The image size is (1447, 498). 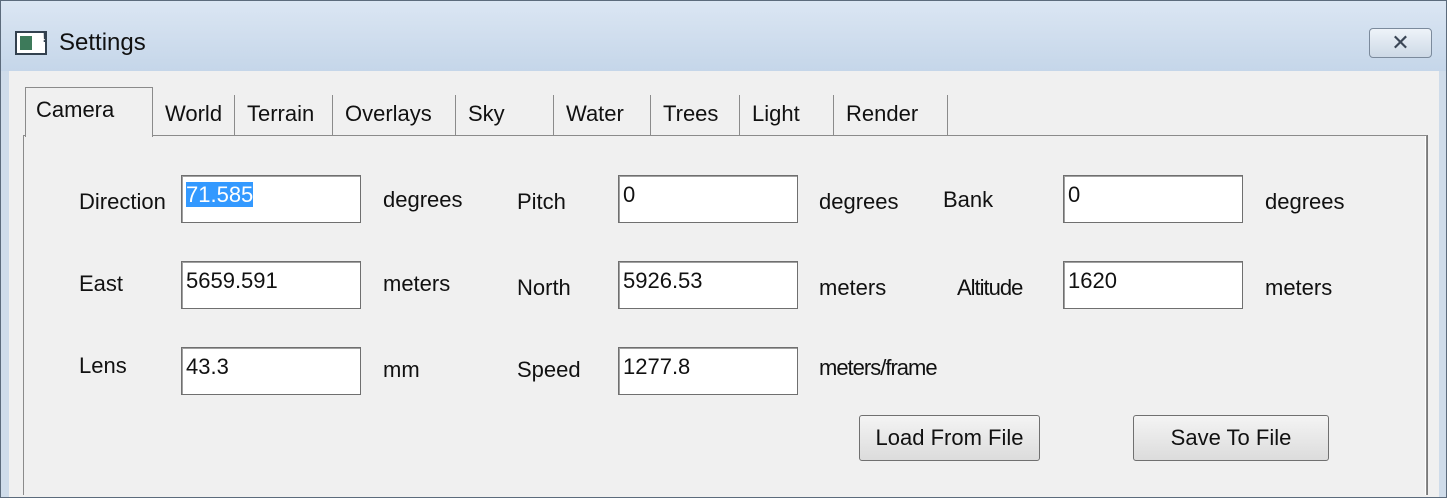 I want to click on pitch-input: 0, so click(x=708, y=199).